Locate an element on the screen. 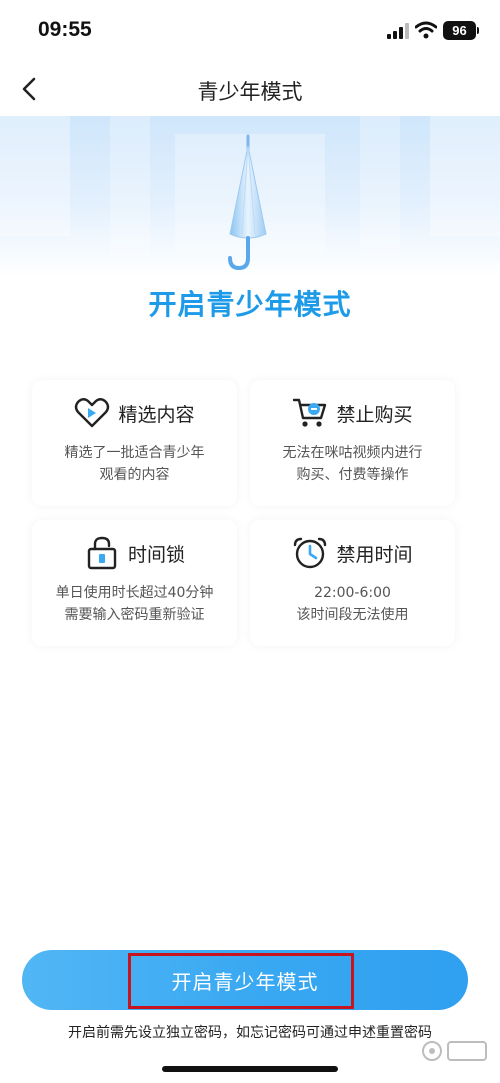 The width and height of the screenshot is (500, 1083). feature-title: 时间锁 is located at coordinates (156, 554).